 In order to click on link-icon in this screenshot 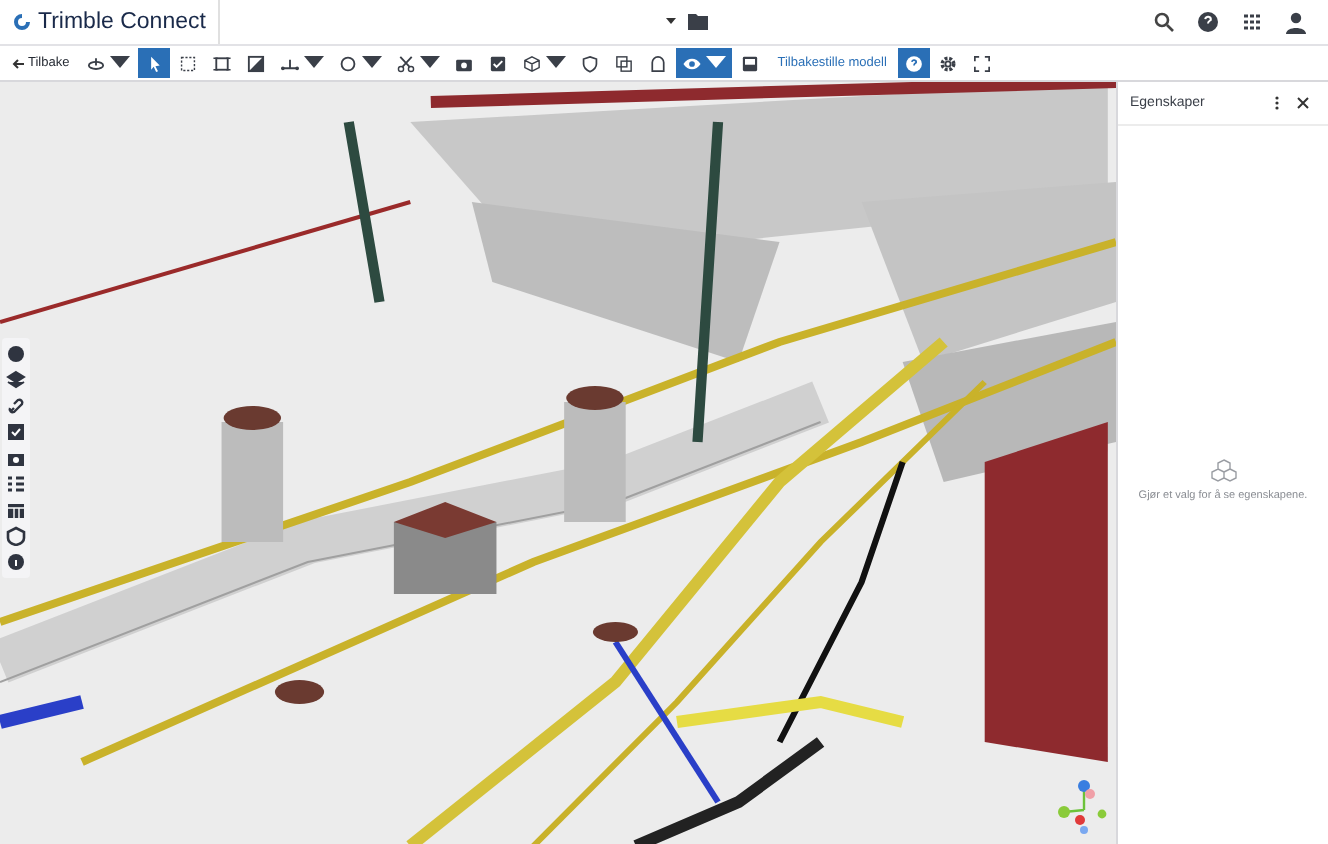, I will do `click(16, 406)`.